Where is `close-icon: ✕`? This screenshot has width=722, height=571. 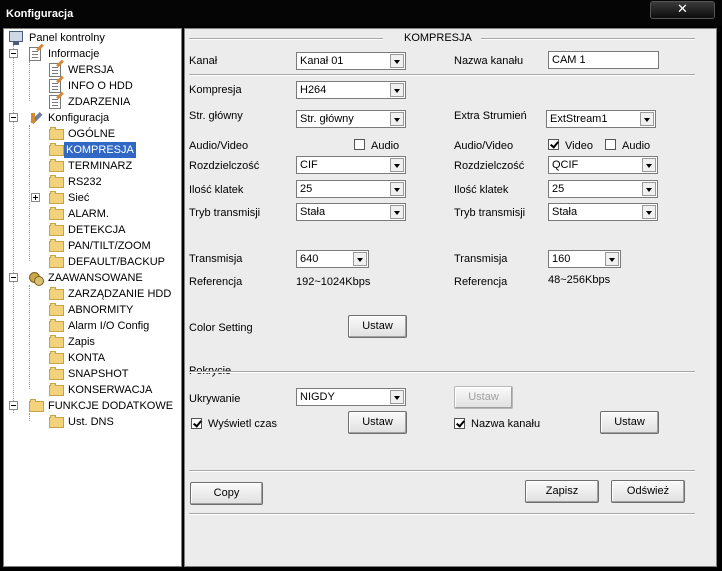
close-icon: ✕ is located at coordinates (682, 9).